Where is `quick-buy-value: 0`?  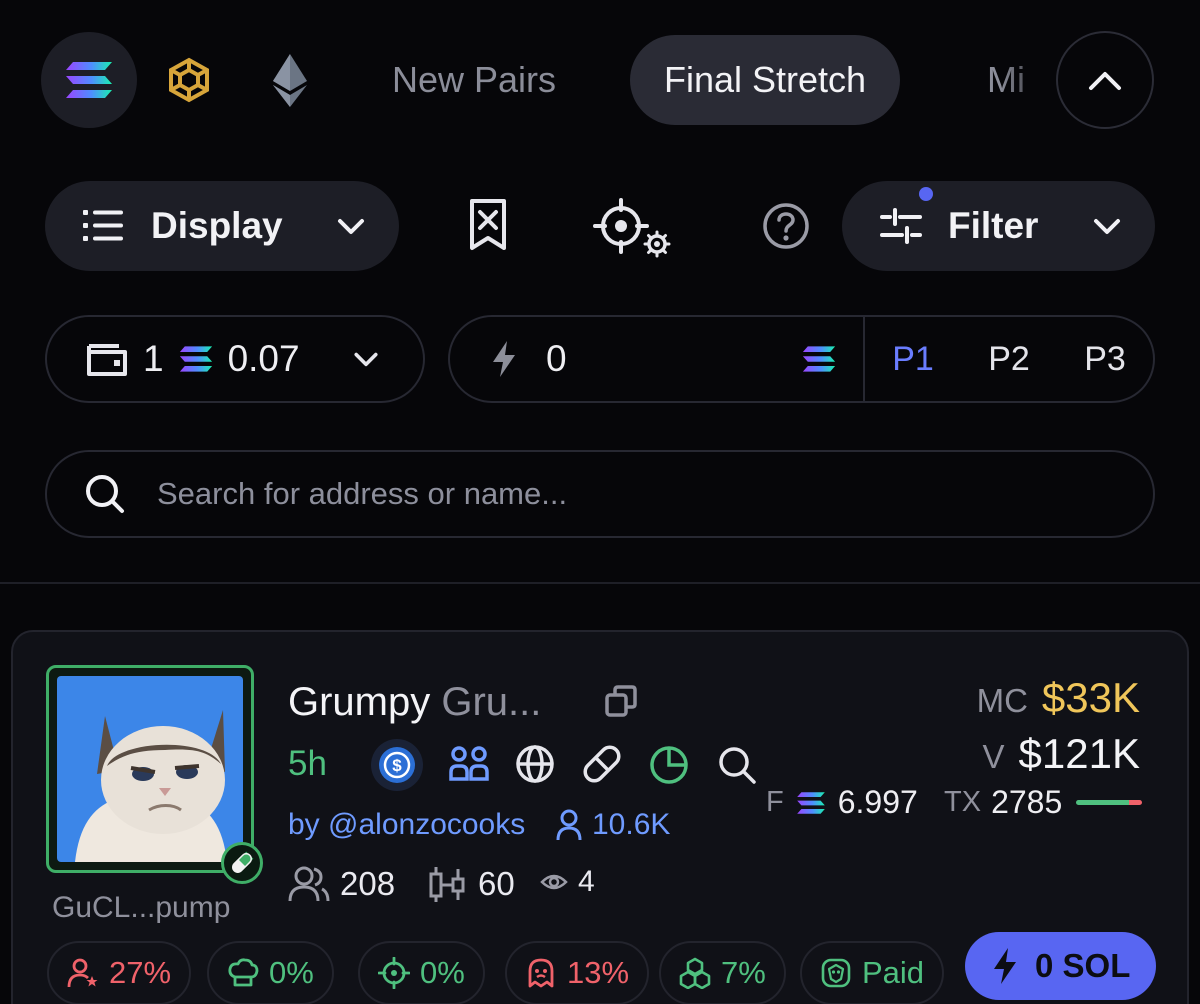 quick-buy-value: 0 is located at coordinates (556, 358).